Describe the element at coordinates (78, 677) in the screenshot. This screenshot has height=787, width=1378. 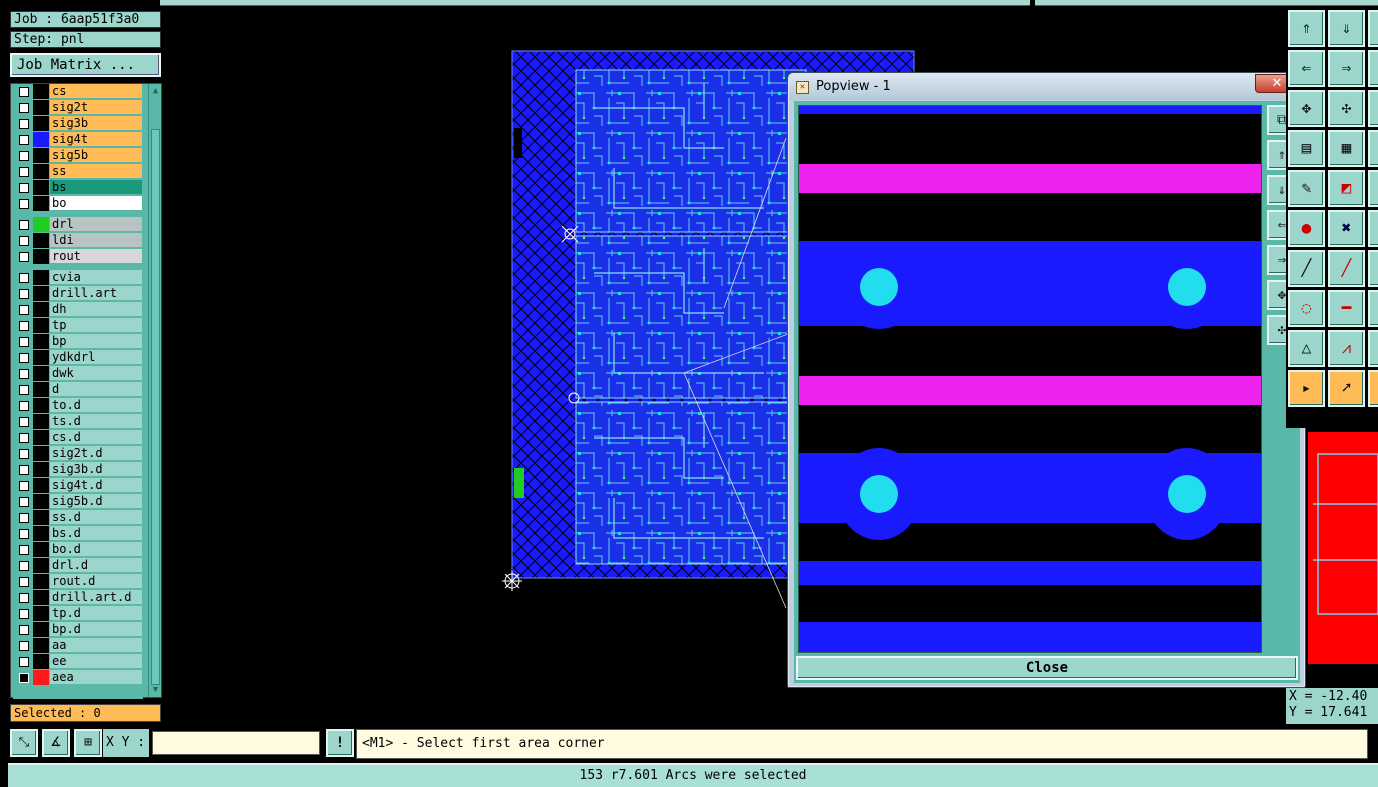
I see `layer-row: aea` at that location.